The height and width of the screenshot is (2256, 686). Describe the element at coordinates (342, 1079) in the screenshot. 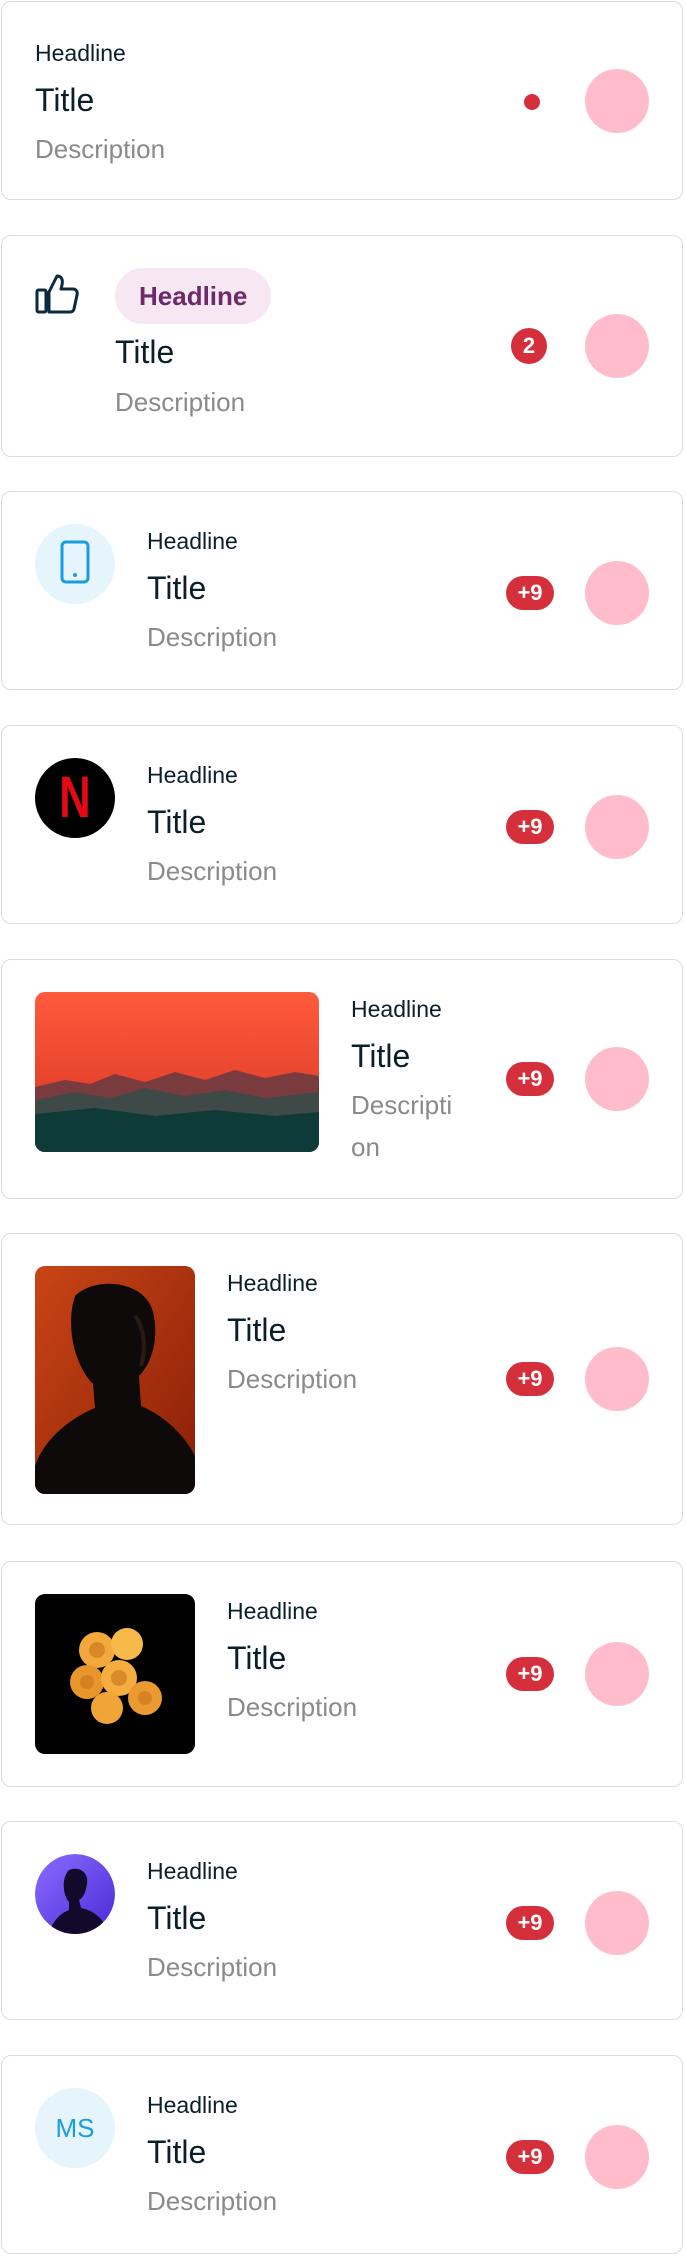

I see `list-item-5: Headline Title Descripti on +9` at that location.